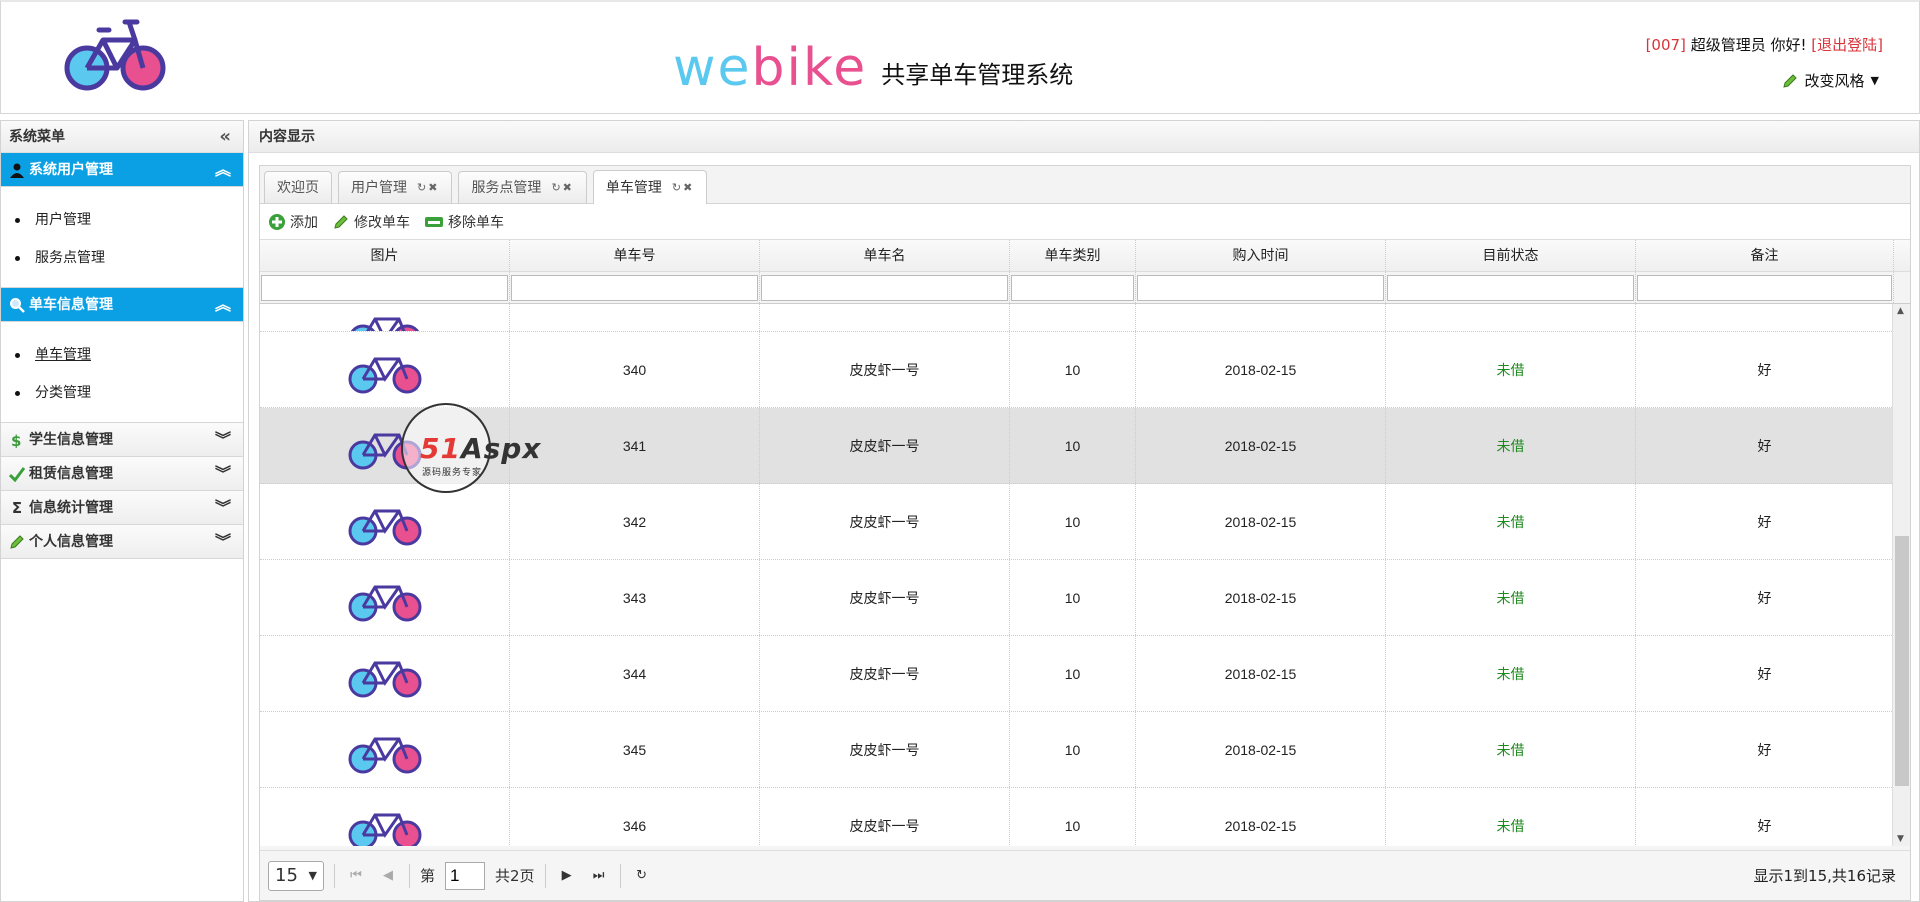  Describe the element at coordinates (122, 305) in the screenshot. I see `menu-group-bike-info: 单车信息管理 ︽` at that location.